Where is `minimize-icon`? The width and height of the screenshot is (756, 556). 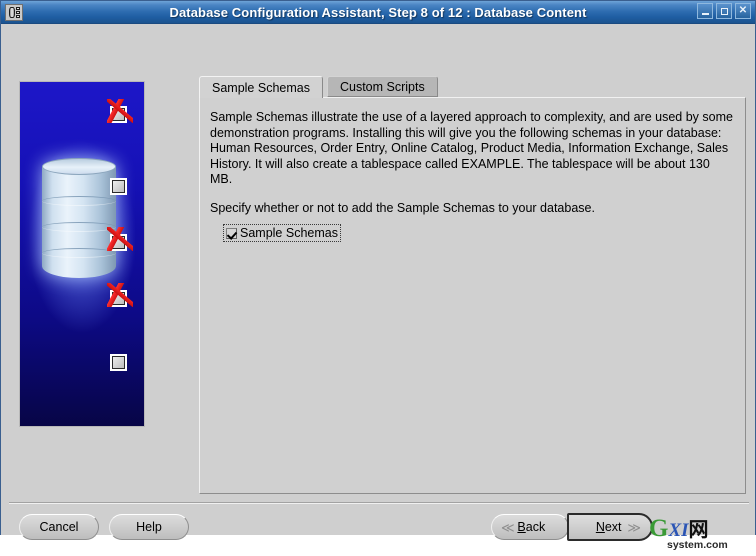 minimize-icon is located at coordinates (705, 13).